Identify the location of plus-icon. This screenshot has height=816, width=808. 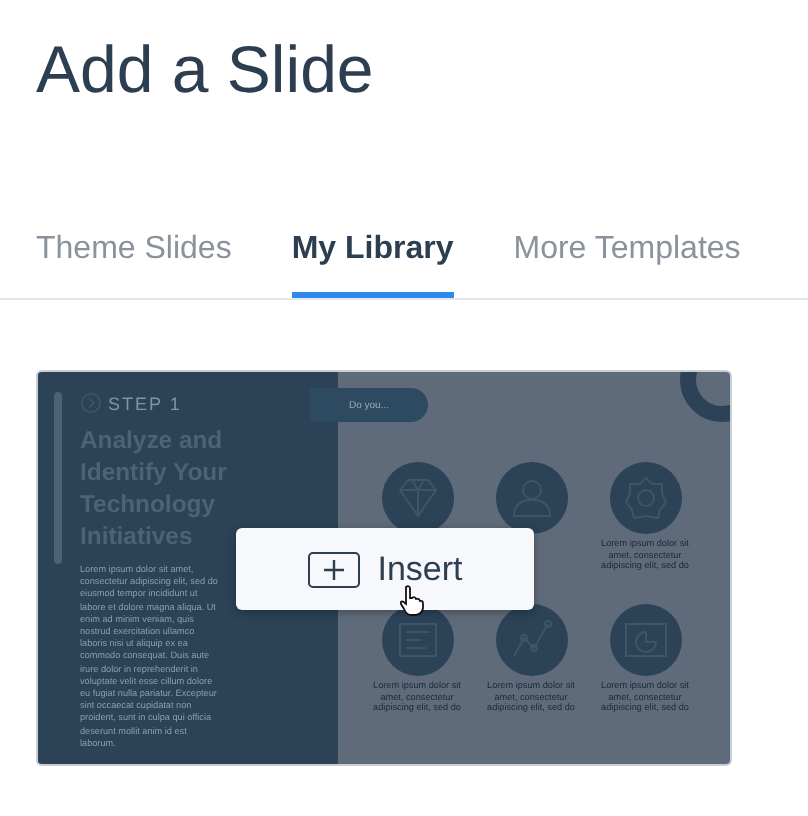
(333, 569).